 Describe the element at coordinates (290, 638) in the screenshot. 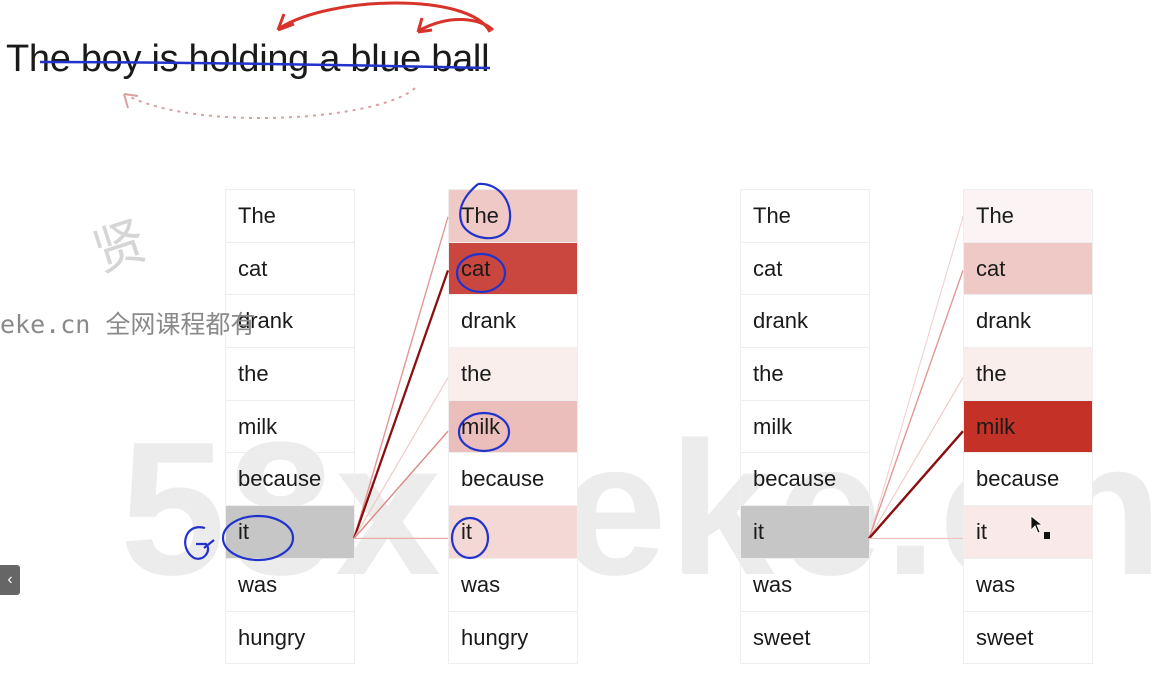

I see `query-token: hungry` at that location.